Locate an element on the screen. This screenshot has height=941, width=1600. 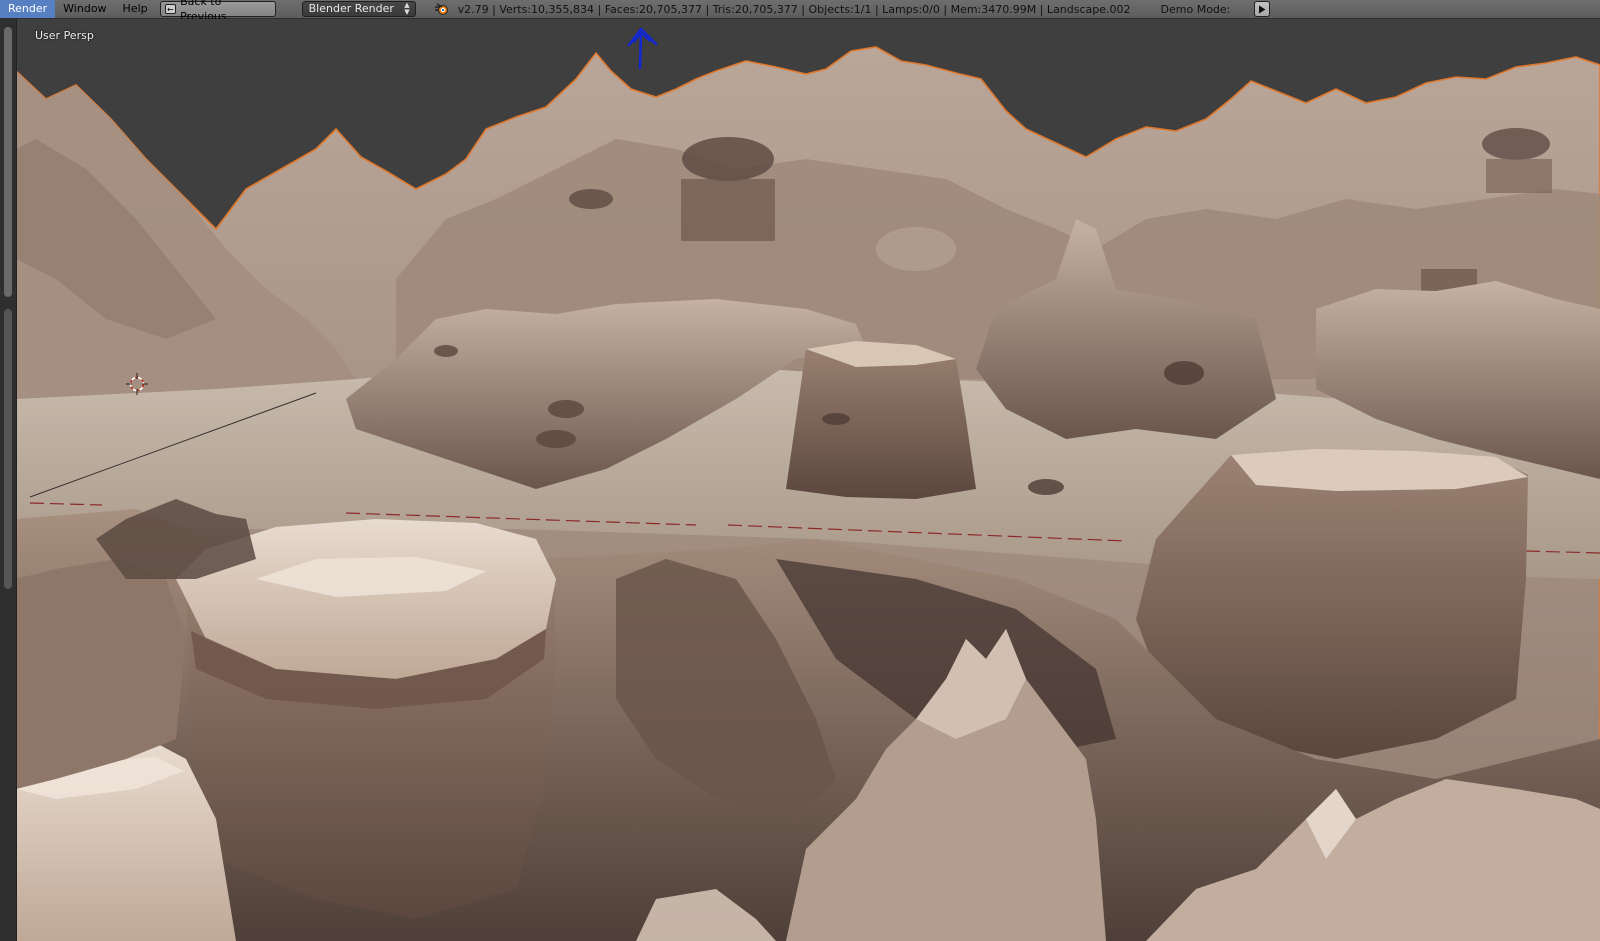
scrollbar-track is located at coordinates (8, 449).